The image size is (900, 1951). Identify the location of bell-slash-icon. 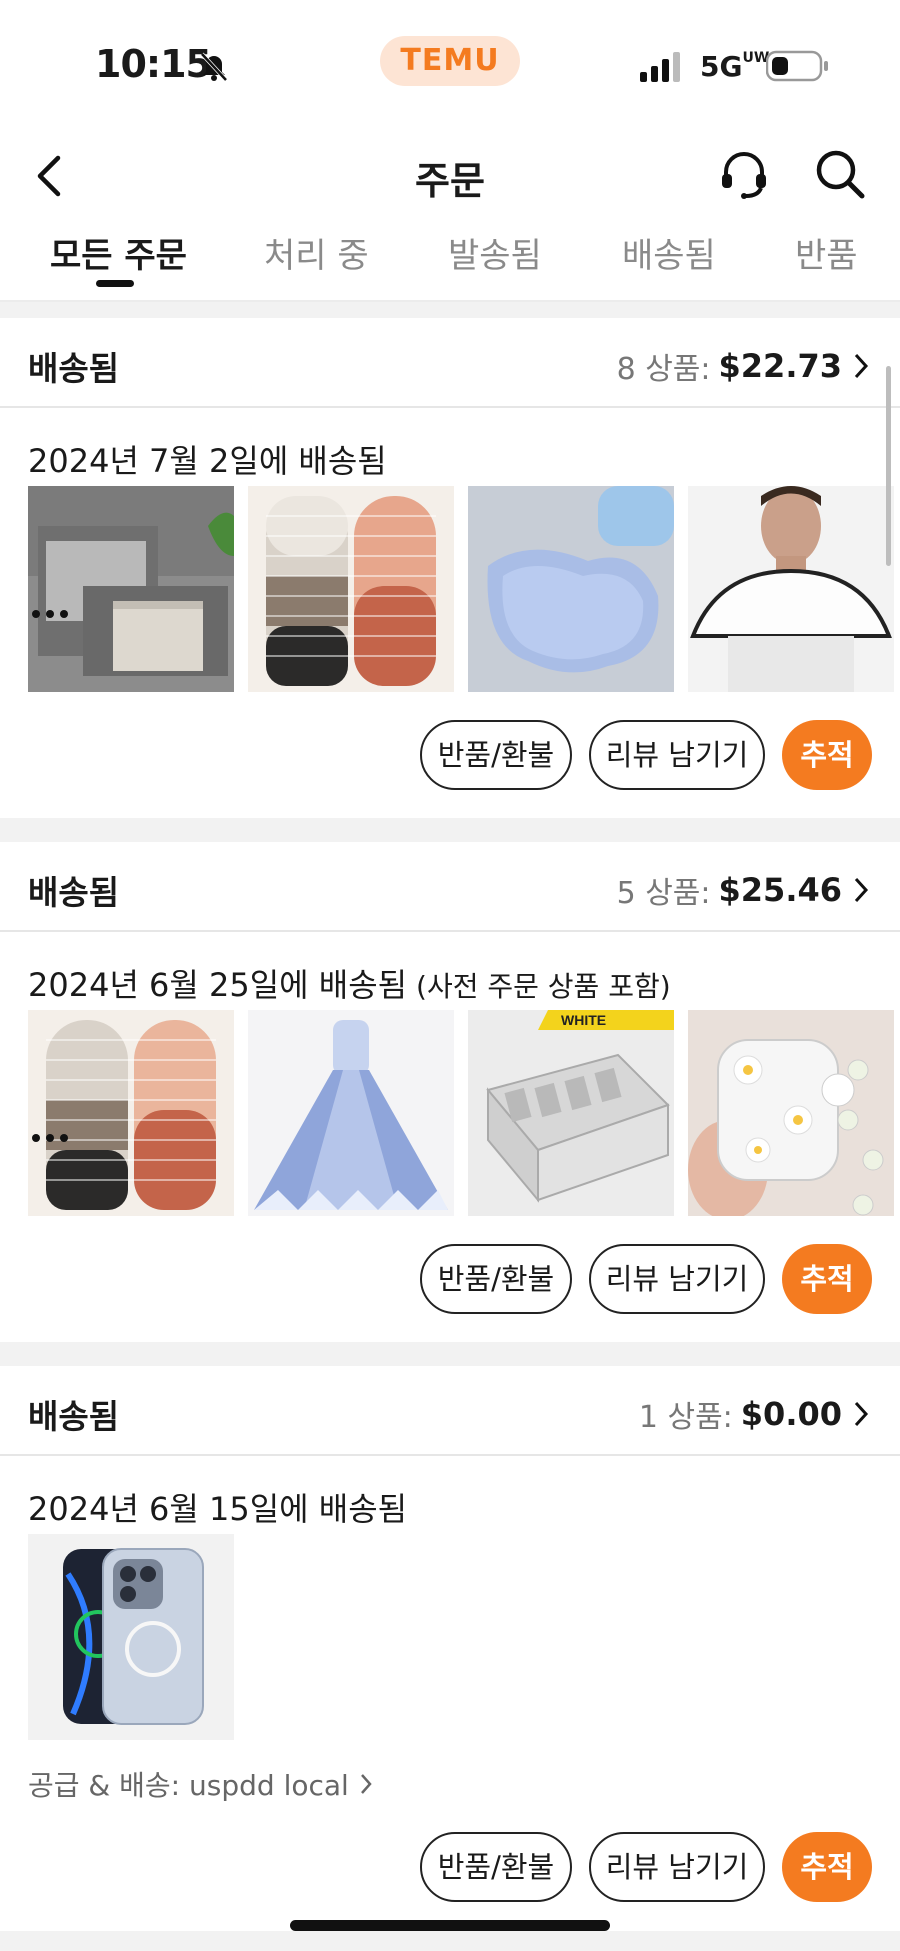
(214, 67).